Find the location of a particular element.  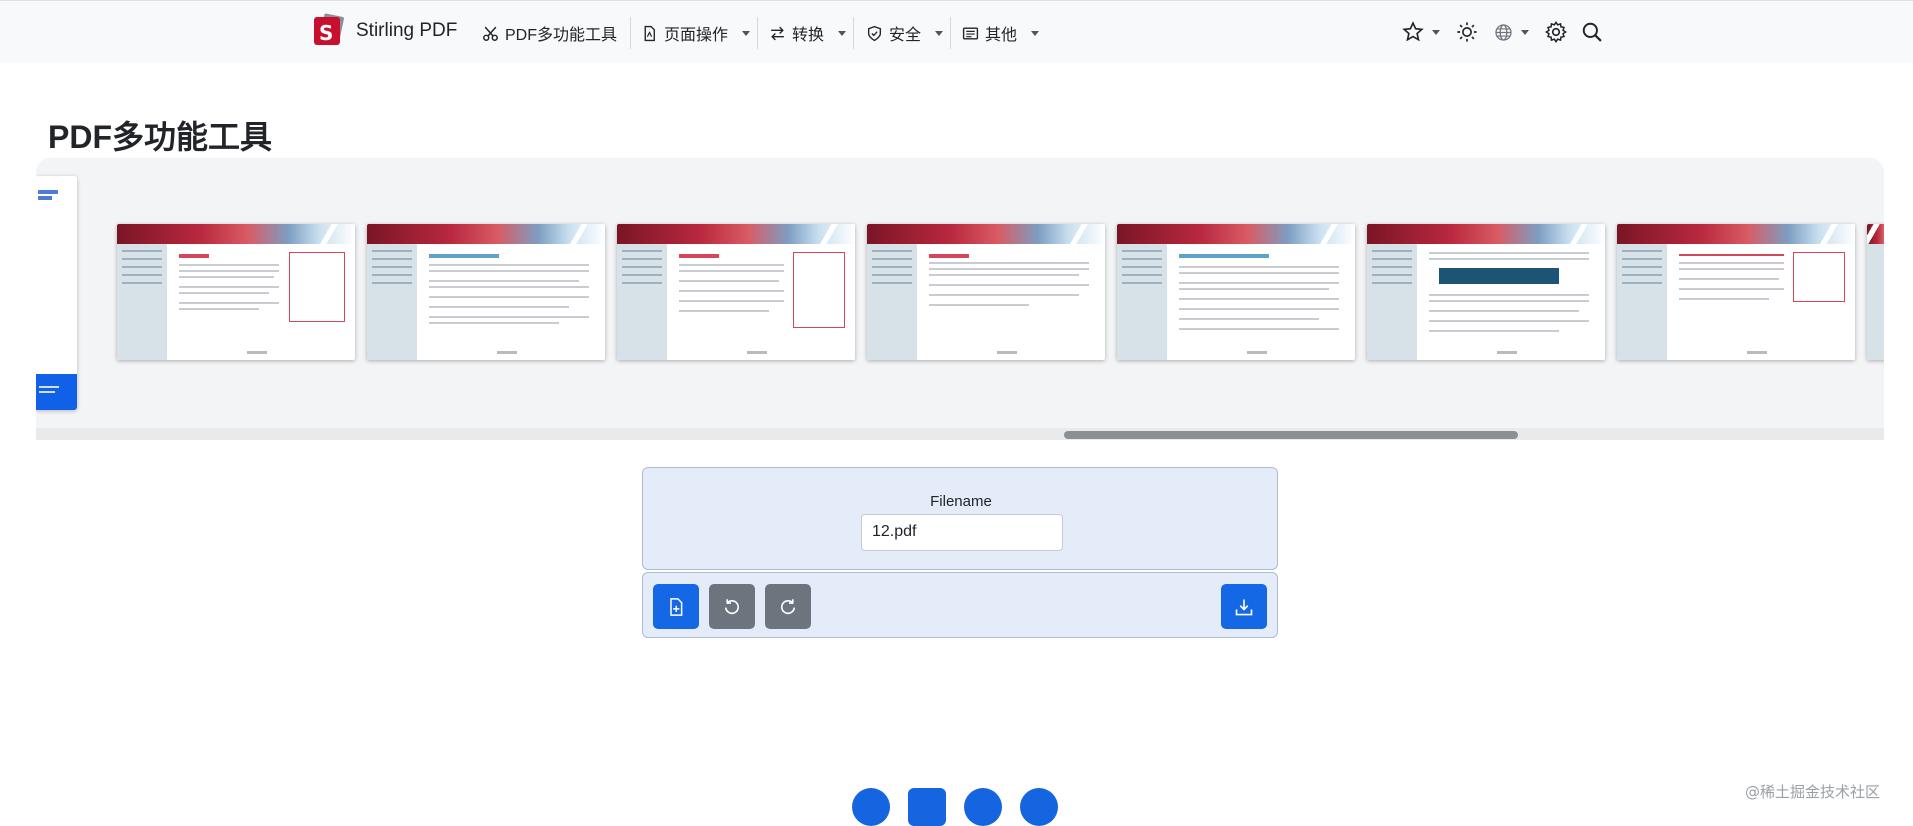

nav-label-convert: 转换 is located at coordinates (808, 35).